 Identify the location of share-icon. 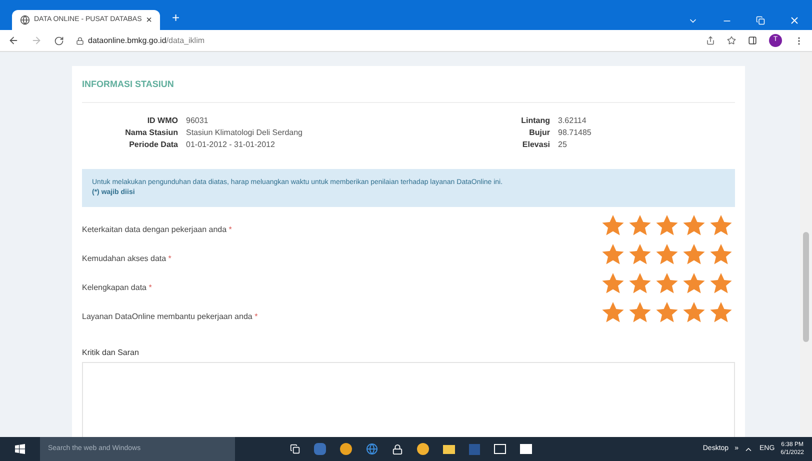
(710, 40).